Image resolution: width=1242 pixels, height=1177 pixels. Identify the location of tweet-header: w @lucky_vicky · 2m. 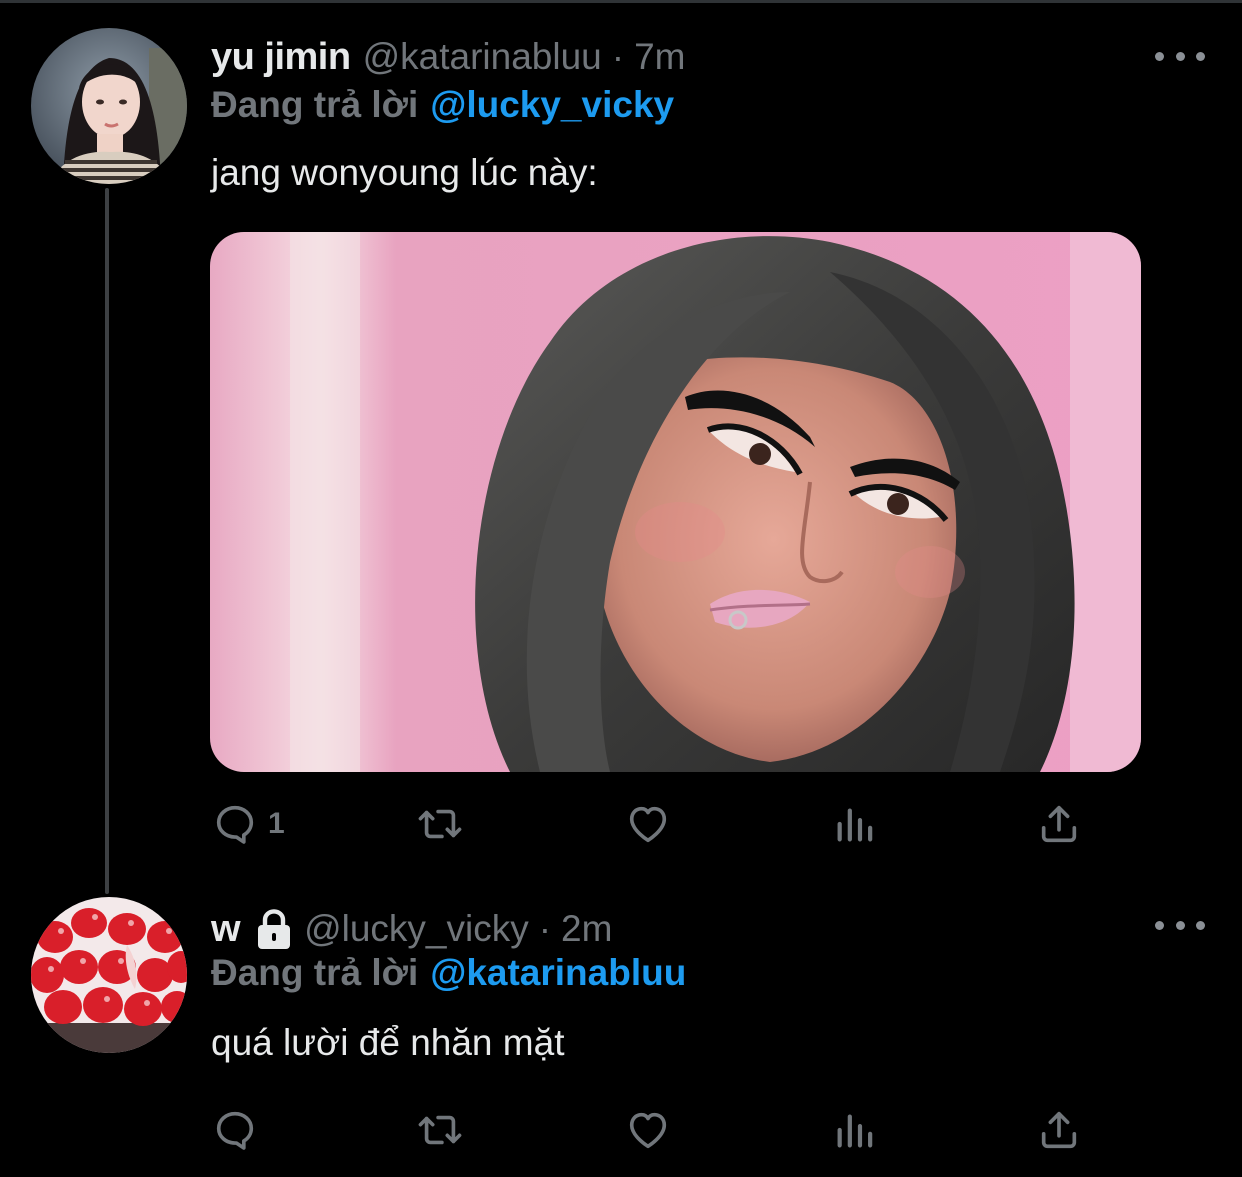
(411, 929).